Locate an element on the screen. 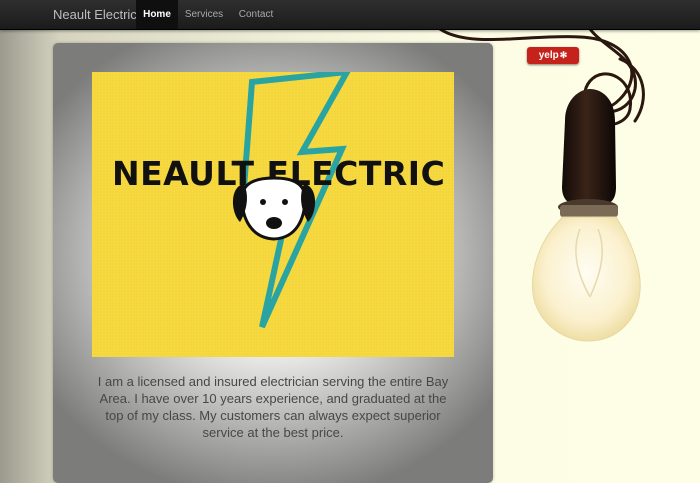  top-navbar: Neault Electric Home Services Contact is located at coordinates (350, 15).